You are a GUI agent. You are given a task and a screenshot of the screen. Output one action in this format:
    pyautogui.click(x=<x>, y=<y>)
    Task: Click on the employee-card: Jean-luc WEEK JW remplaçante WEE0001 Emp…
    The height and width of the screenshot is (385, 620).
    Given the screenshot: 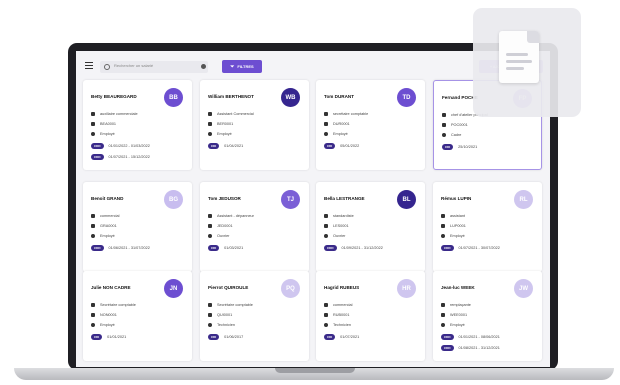 What is the action you would take?
    pyautogui.click(x=487, y=316)
    